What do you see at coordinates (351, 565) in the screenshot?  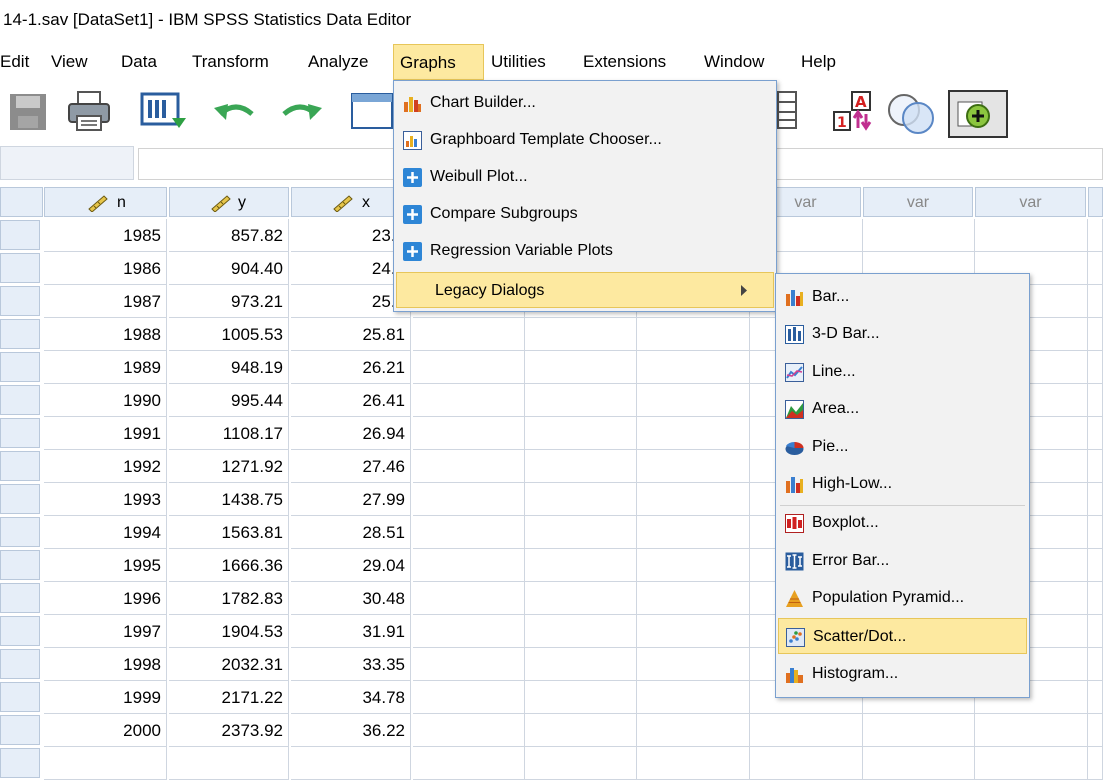 I see `table-cell: 29.04` at bounding box center [351, 565].